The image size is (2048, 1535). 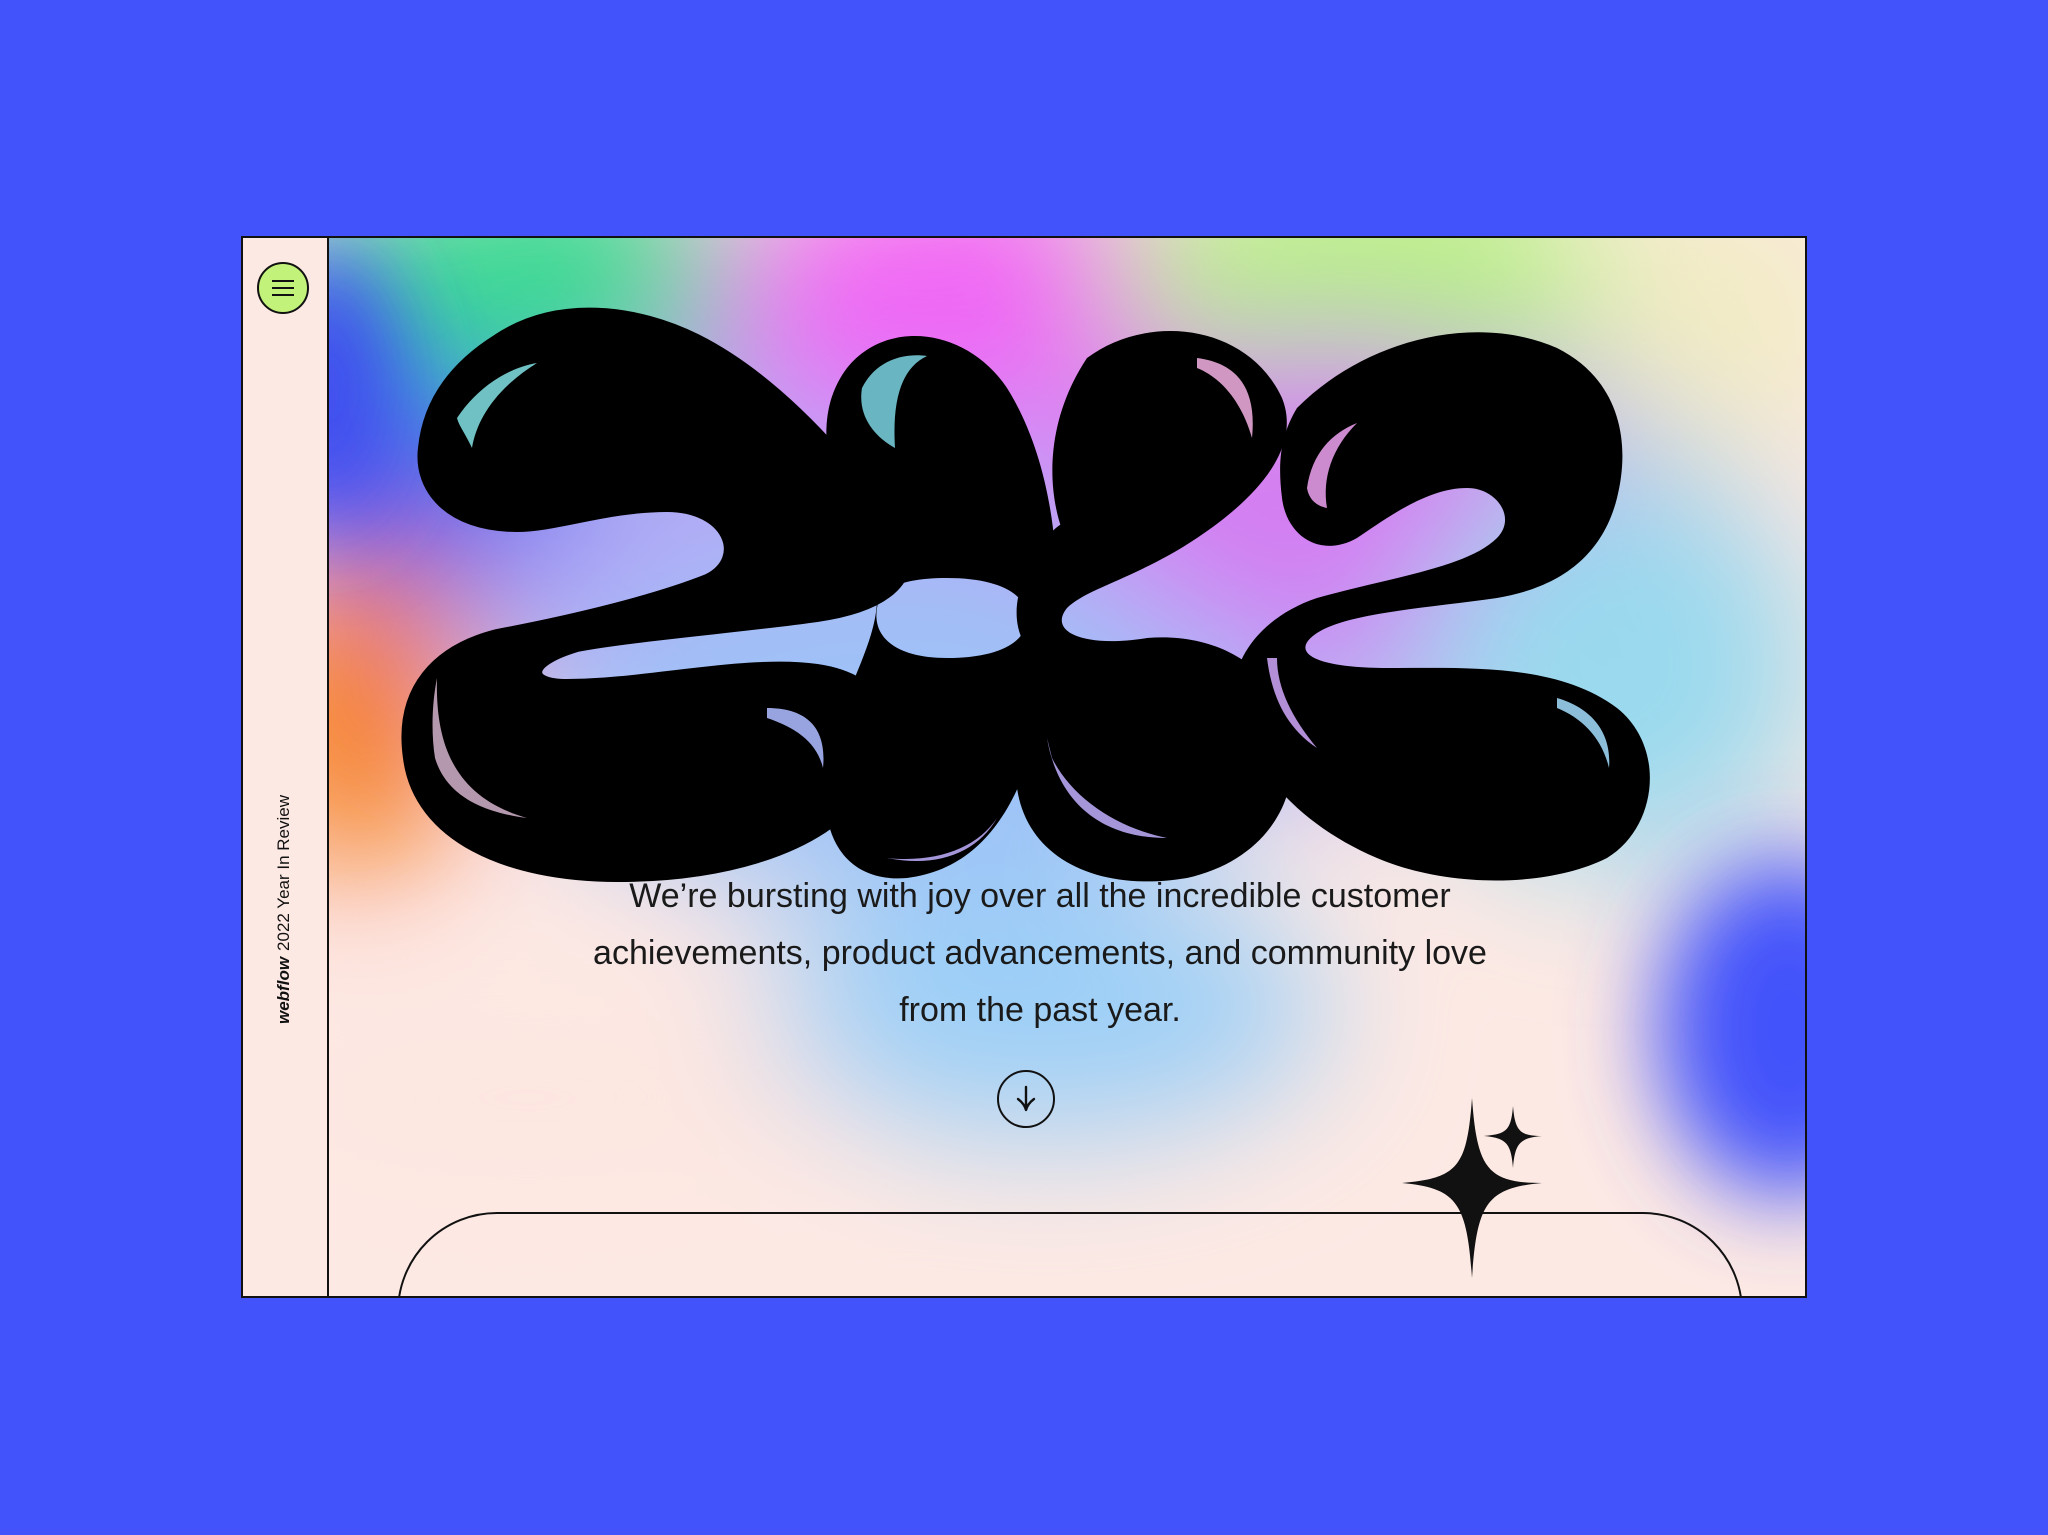 I want to click on site-subtitle: 2022 Year In Review, so click(x=283, y=872).